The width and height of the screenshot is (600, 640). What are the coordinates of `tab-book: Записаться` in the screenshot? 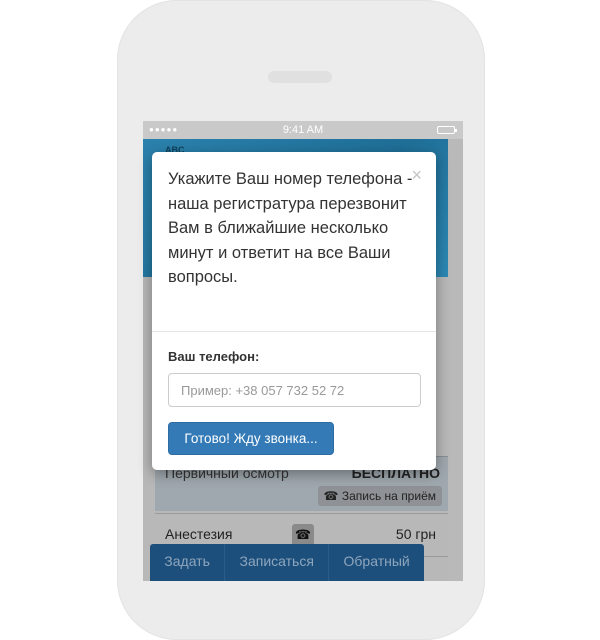 It's located at (277, 562).